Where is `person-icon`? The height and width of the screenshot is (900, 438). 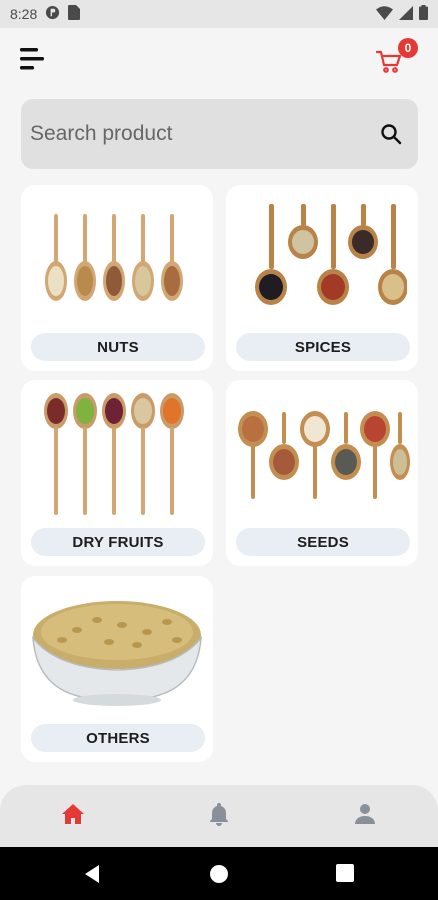 person-icon is located at coordinates (365, 816).